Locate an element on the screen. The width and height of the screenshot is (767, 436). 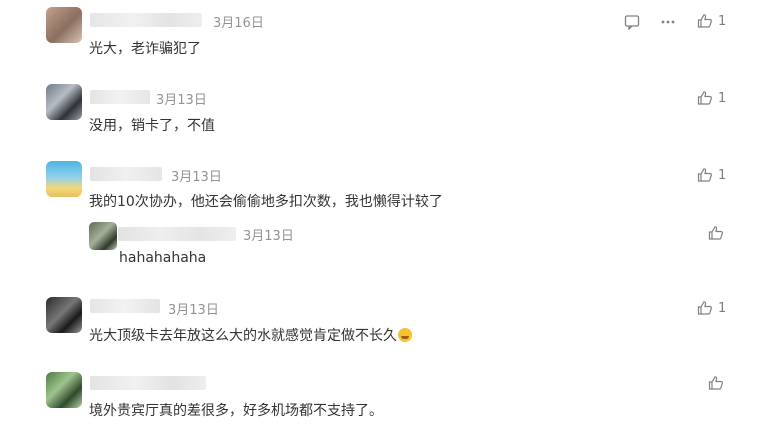
comment-text: 我的10次协办，他还会偷偷地多扣次数，我也懒得计较了 is located at coordinates (266, 202).